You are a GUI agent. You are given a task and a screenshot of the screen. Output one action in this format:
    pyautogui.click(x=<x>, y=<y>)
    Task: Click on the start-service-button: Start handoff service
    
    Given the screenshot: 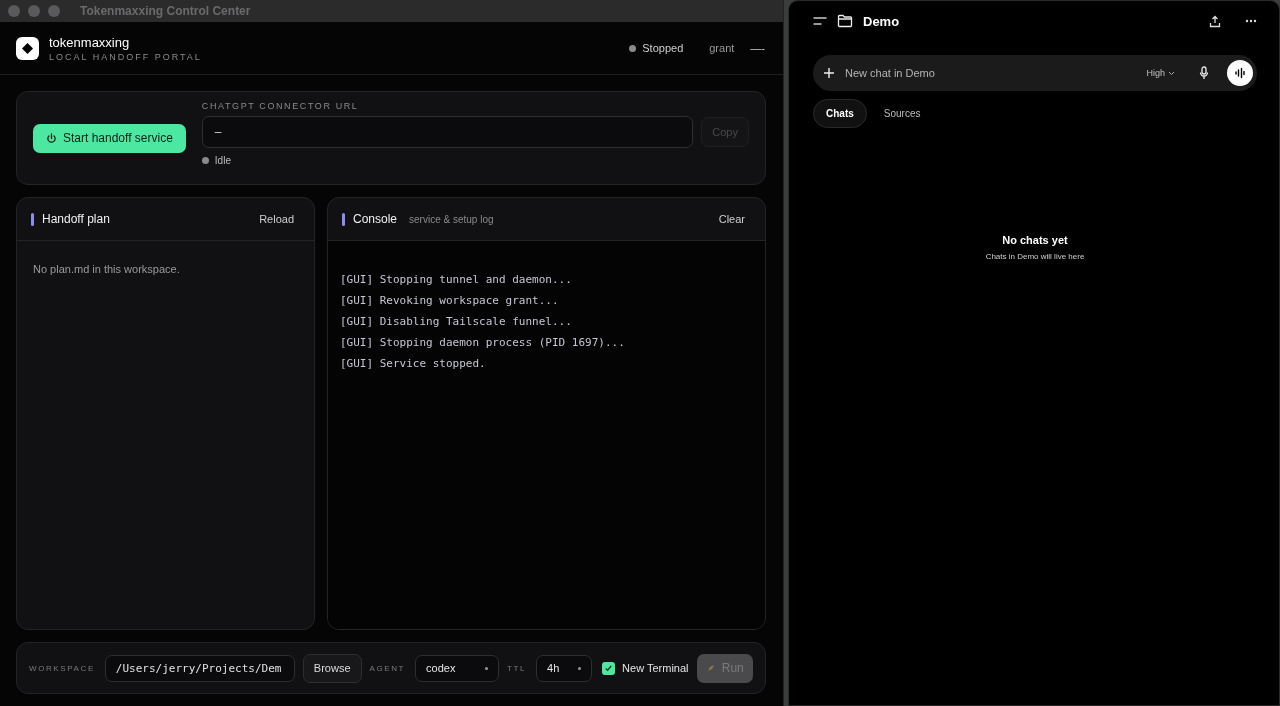 What is the action you would take?
    pyautogui.click(x=109, y=138)
    